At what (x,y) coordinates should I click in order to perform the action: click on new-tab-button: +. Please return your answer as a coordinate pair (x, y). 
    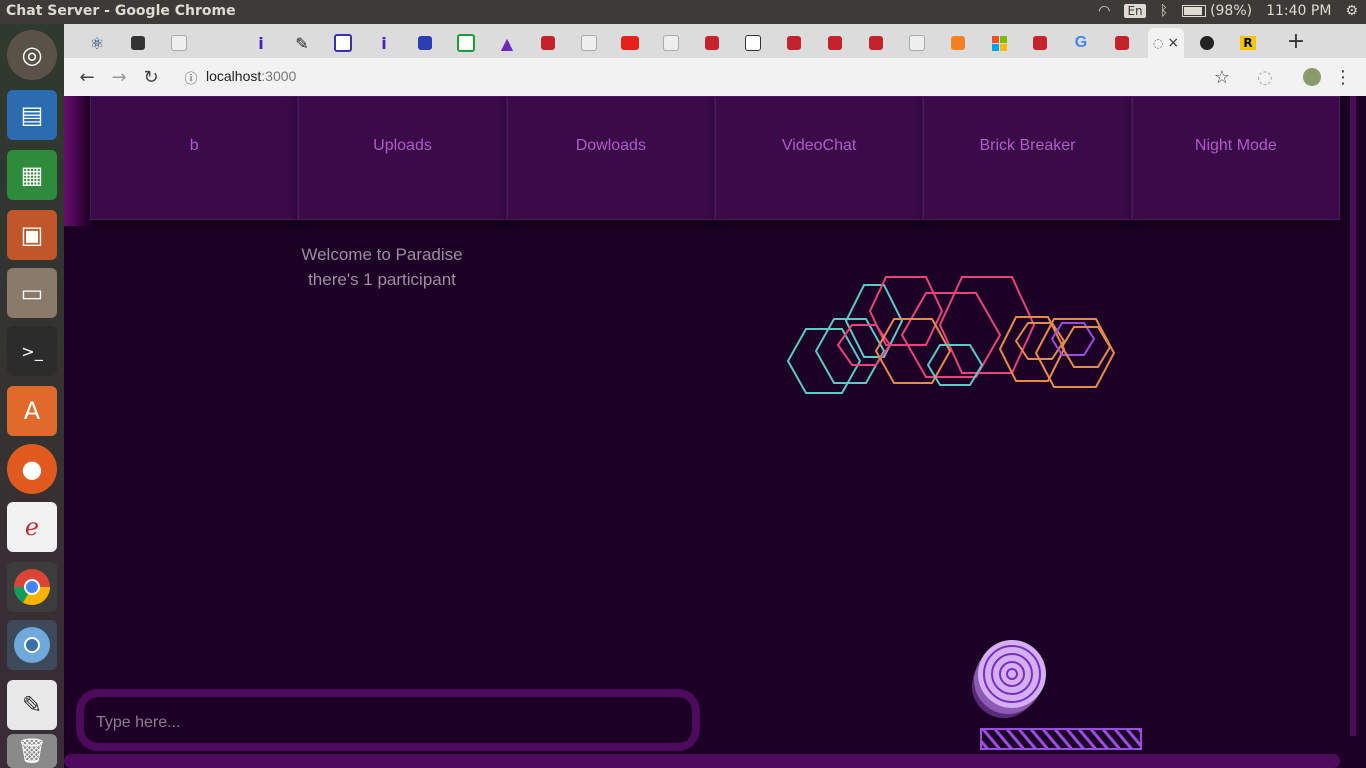
    Looking at the image, I should click on (1296, 41).